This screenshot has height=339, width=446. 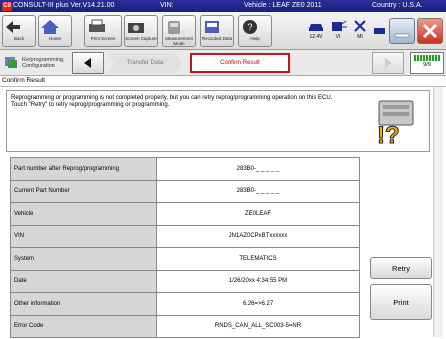 What do you see at coordinates (397, 5) in the screenshot?
I see `country-label: Country : U.S.A.` at bounding box center [397, 5].